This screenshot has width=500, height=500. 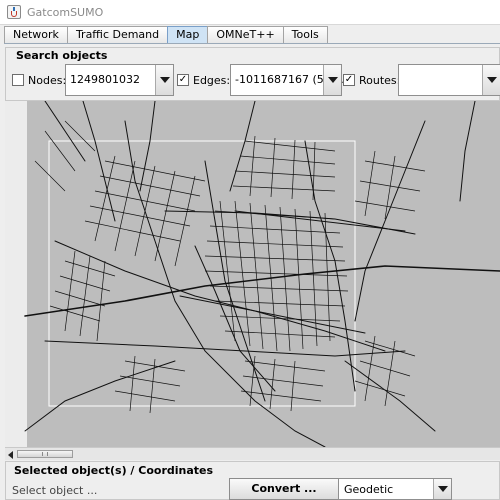 What do you see at coordinates (183, 80) in the screenshot?
I see `edges-checkbox: ✓` at bounding box center [183, 80].